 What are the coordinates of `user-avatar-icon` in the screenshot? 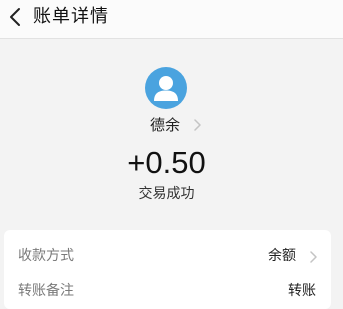 It's located at (166, 88).